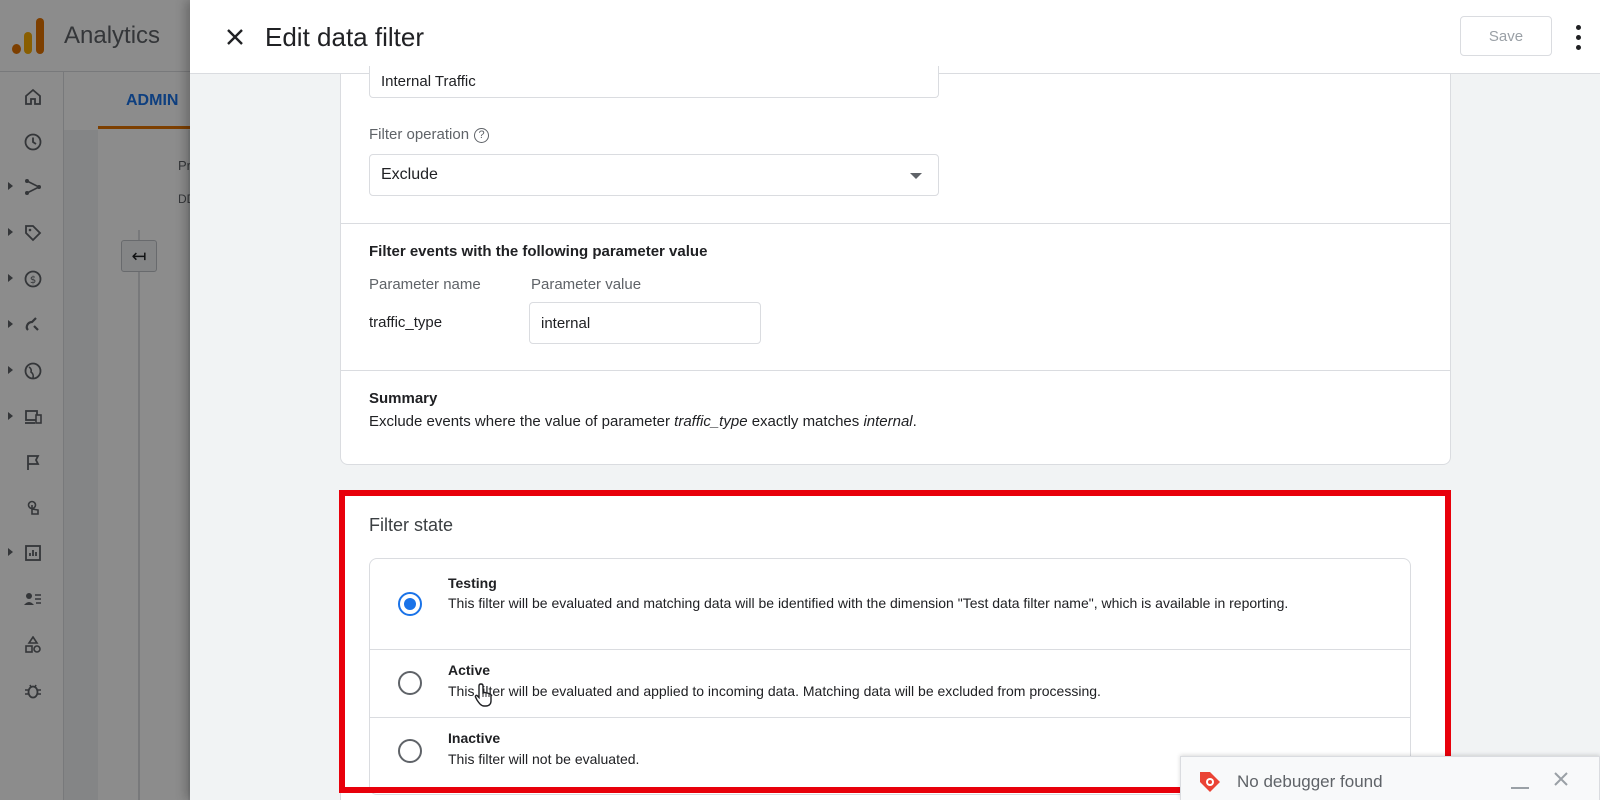 This screenshot has width=1600, height=800. Describe the element at coordinates (1520, 788) in the screenshot. I see `minimize-icon` at that location.